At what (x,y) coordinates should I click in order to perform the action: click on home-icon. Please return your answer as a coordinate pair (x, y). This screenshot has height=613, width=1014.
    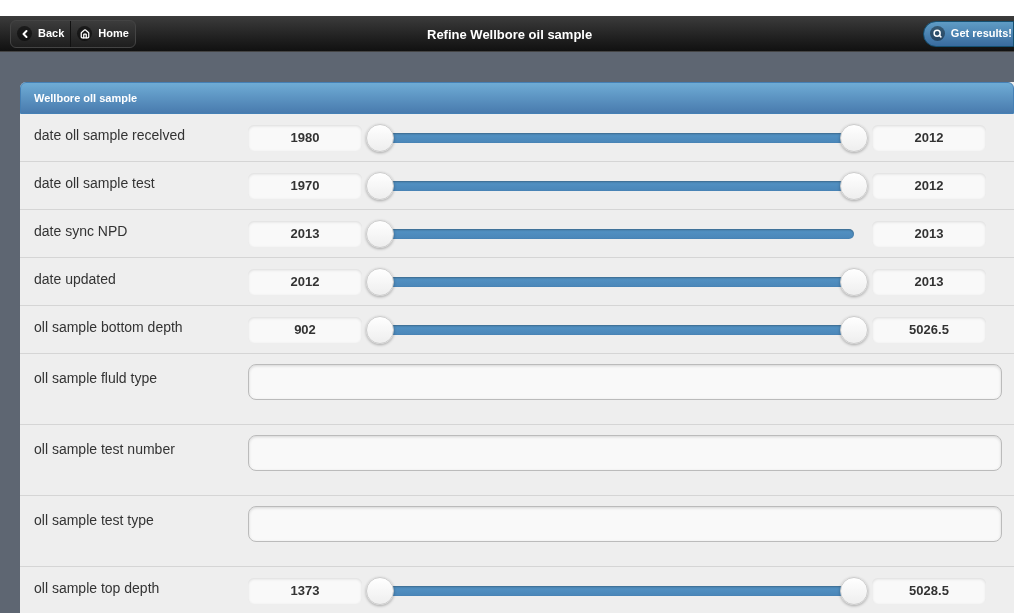
    Looking at the image, I should click on (85, 33).